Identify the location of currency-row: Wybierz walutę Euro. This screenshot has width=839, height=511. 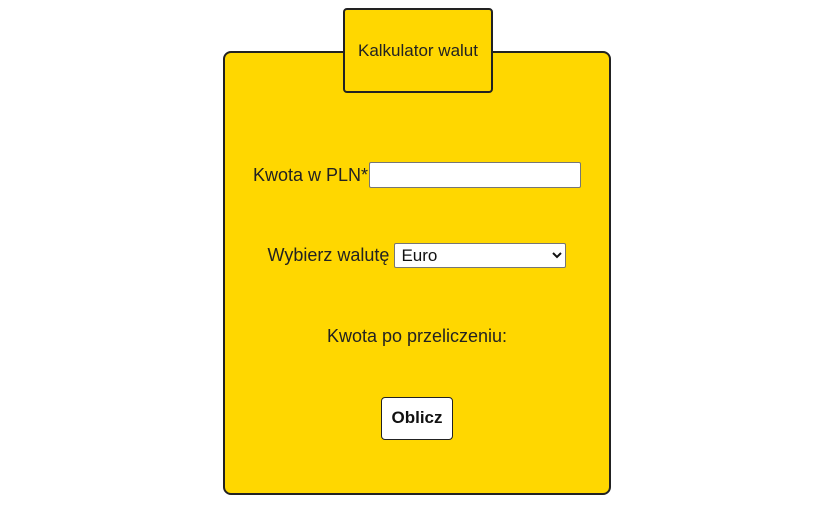
(417, 255).